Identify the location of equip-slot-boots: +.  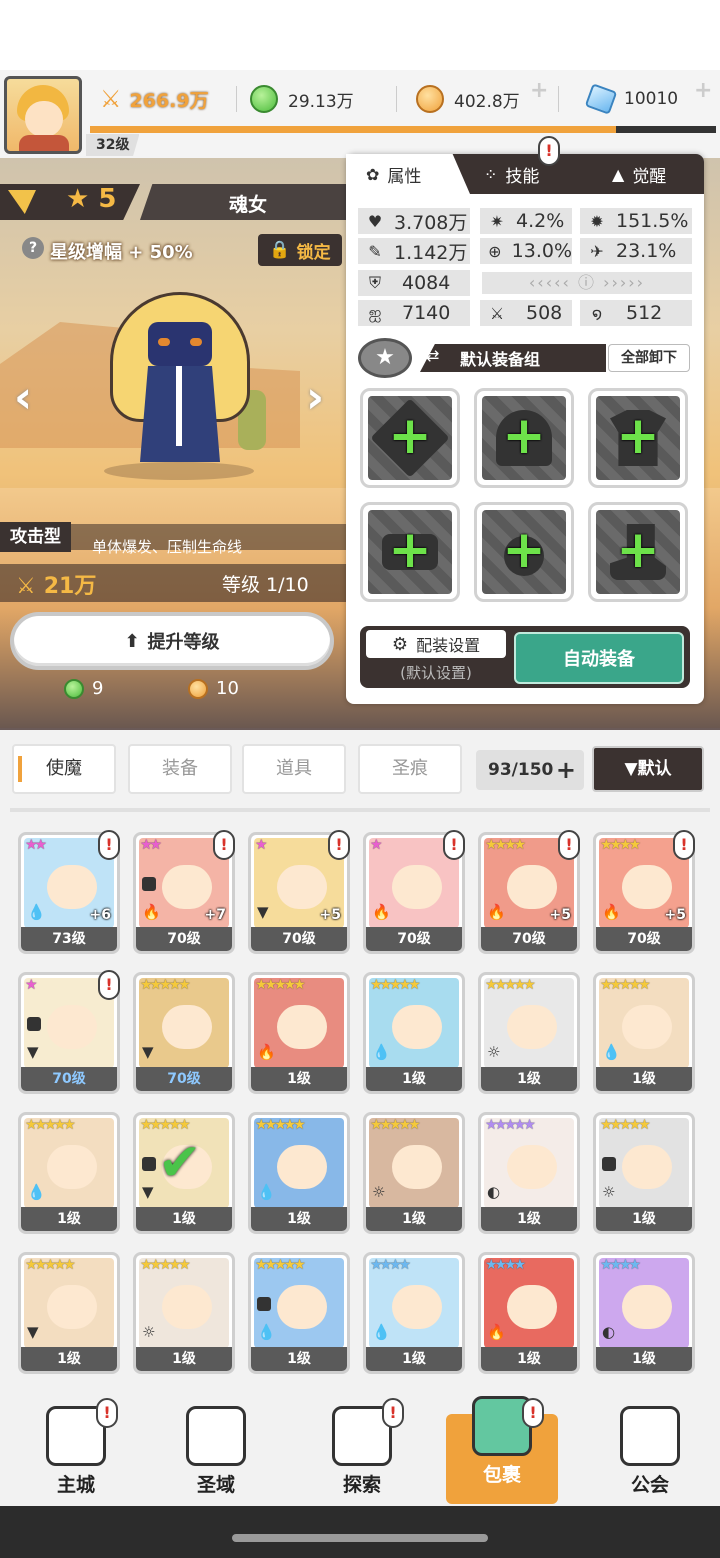
(638, 552).